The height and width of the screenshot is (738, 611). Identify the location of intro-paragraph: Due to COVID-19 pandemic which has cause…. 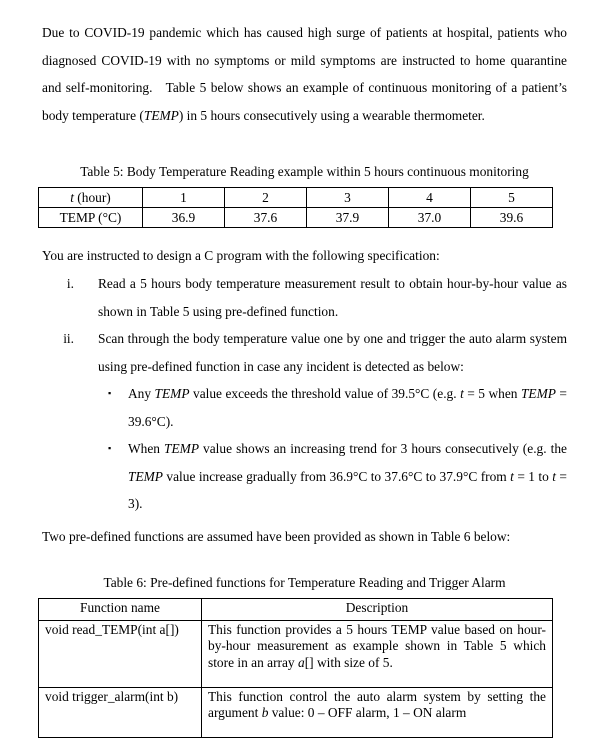
(304, 74).